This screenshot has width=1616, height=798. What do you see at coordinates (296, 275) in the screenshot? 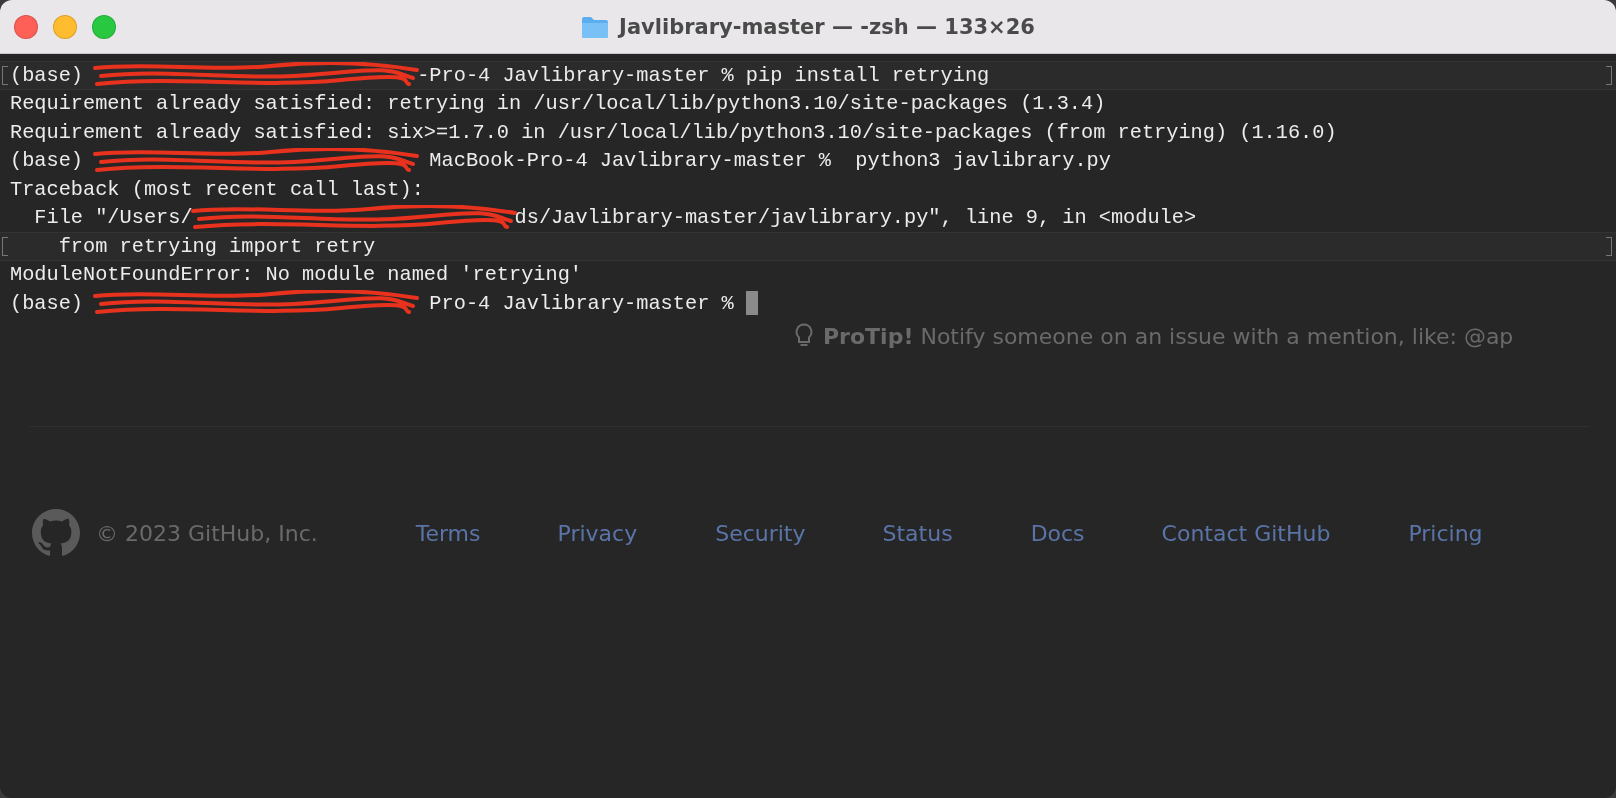
I see `terminal-text: ModuleNotFoundError: No module named 'retrying'` at bounding box center [296, 275].